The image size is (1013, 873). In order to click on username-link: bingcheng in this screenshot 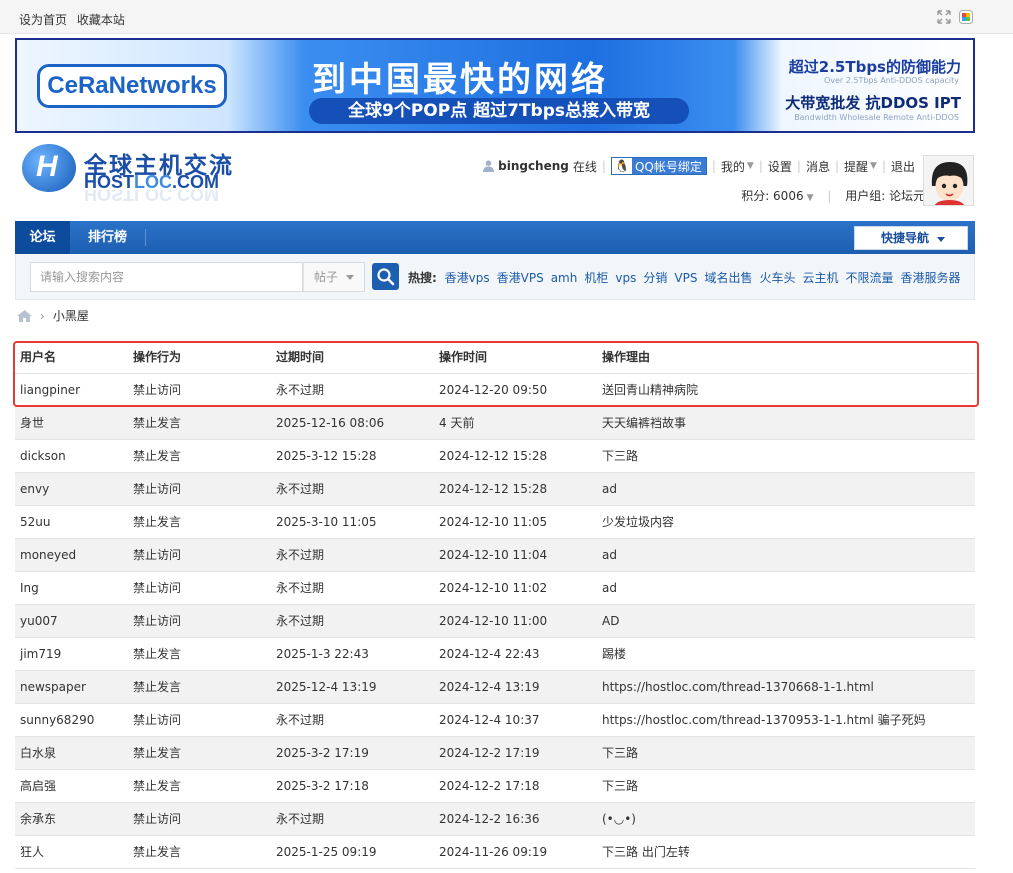, I will do `click(533, 166)`.